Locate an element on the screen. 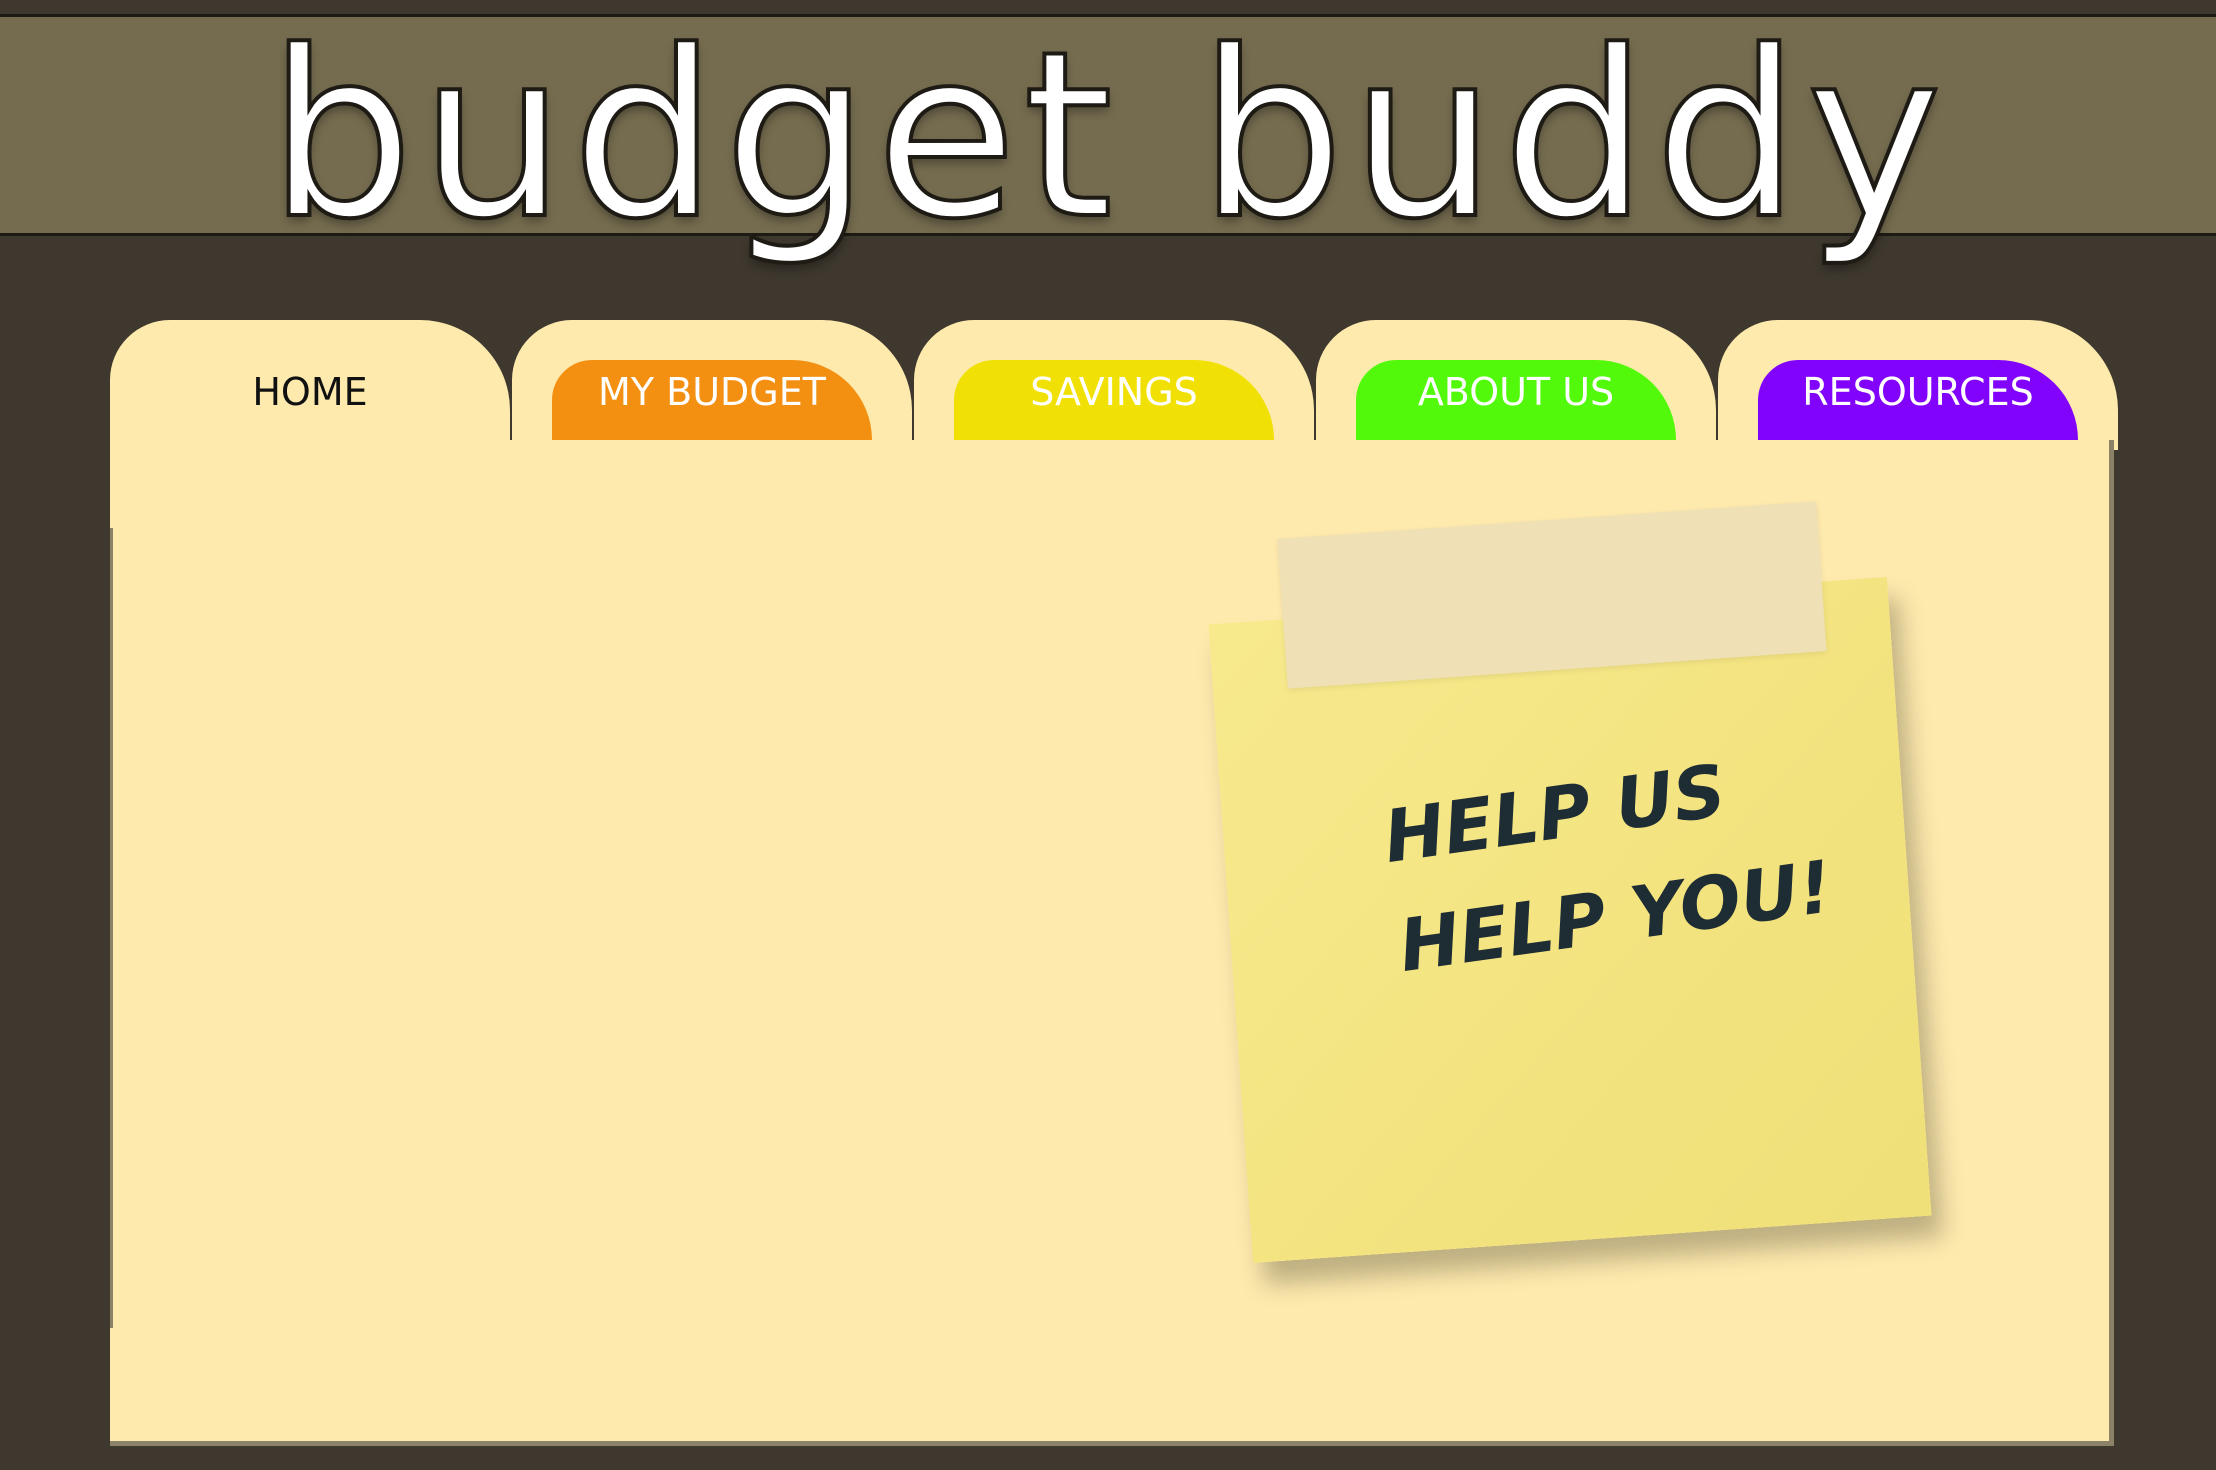 This screenshot has height=1470, width=2216. tab-my-budget-label: MY BUDGET is located at coordinates (712, 392).